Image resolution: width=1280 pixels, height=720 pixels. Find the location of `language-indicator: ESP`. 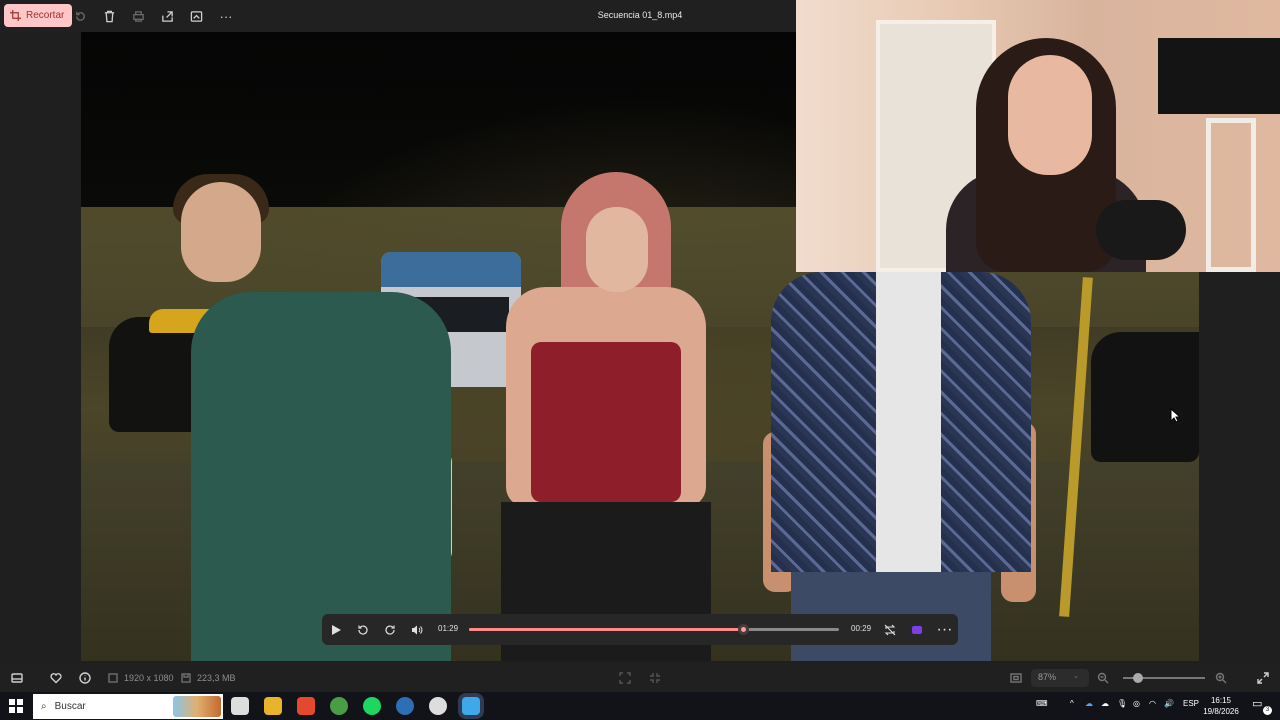

language-indicator: ESP is located at coordinates (1191, 703).